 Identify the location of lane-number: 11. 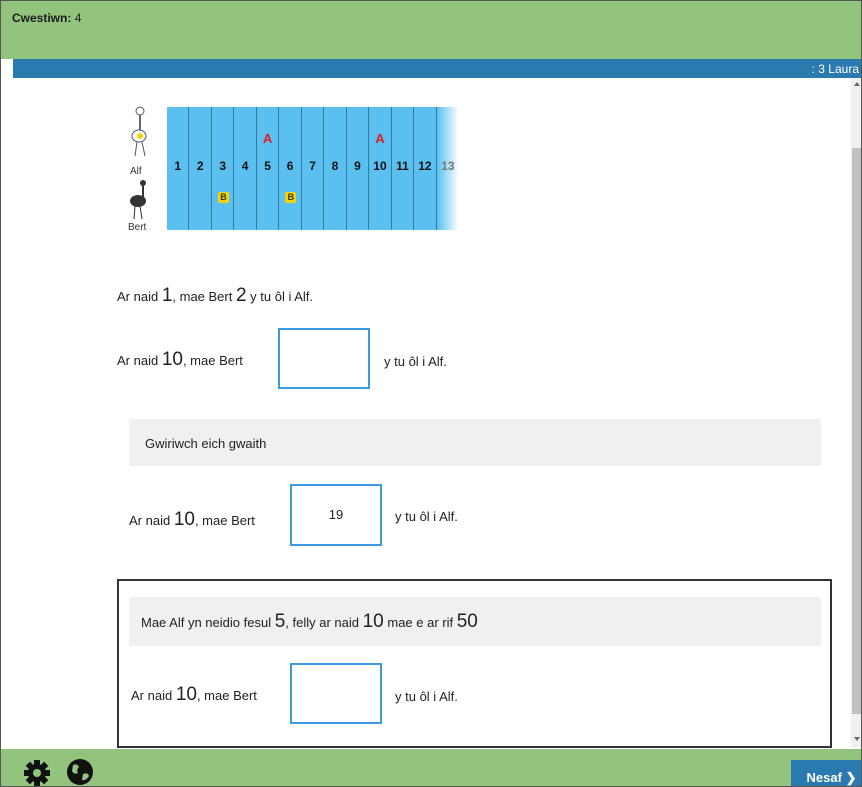
(402, 166).